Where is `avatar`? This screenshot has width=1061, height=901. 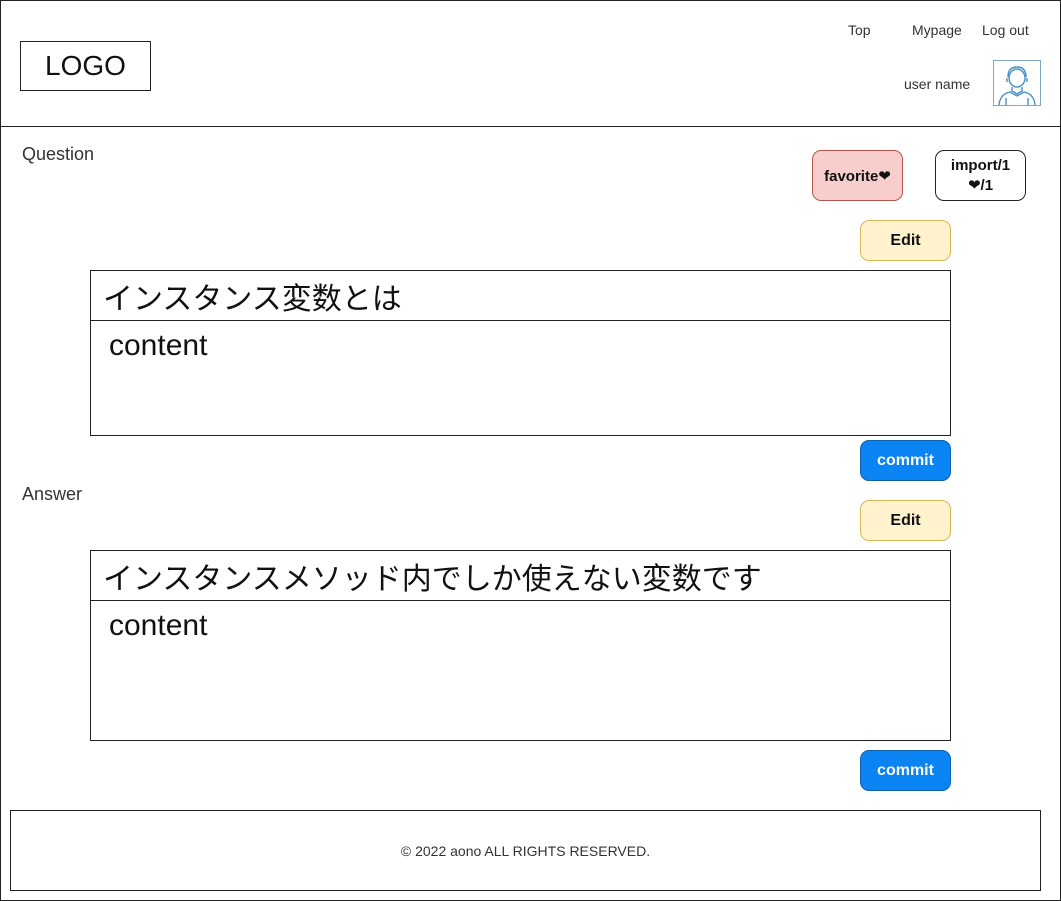 avatar is located at coordinates (1017, 83).